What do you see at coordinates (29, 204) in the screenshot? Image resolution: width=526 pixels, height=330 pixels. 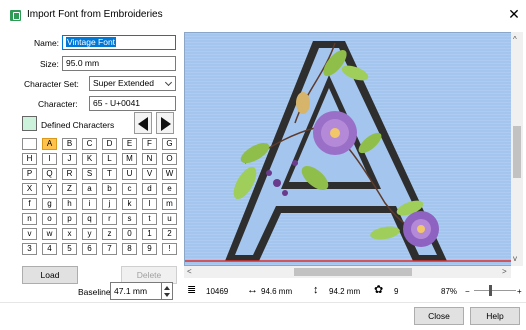 I see `character-cell: f` at bounding box center [29, 204].